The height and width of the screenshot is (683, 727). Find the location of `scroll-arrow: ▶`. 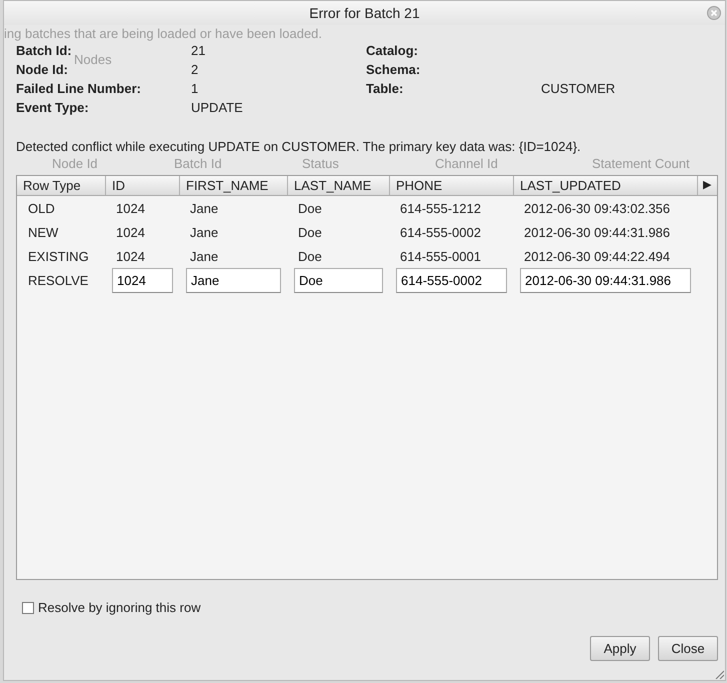

scroll-arrow: ▶ is located at coordinates (707, 185).